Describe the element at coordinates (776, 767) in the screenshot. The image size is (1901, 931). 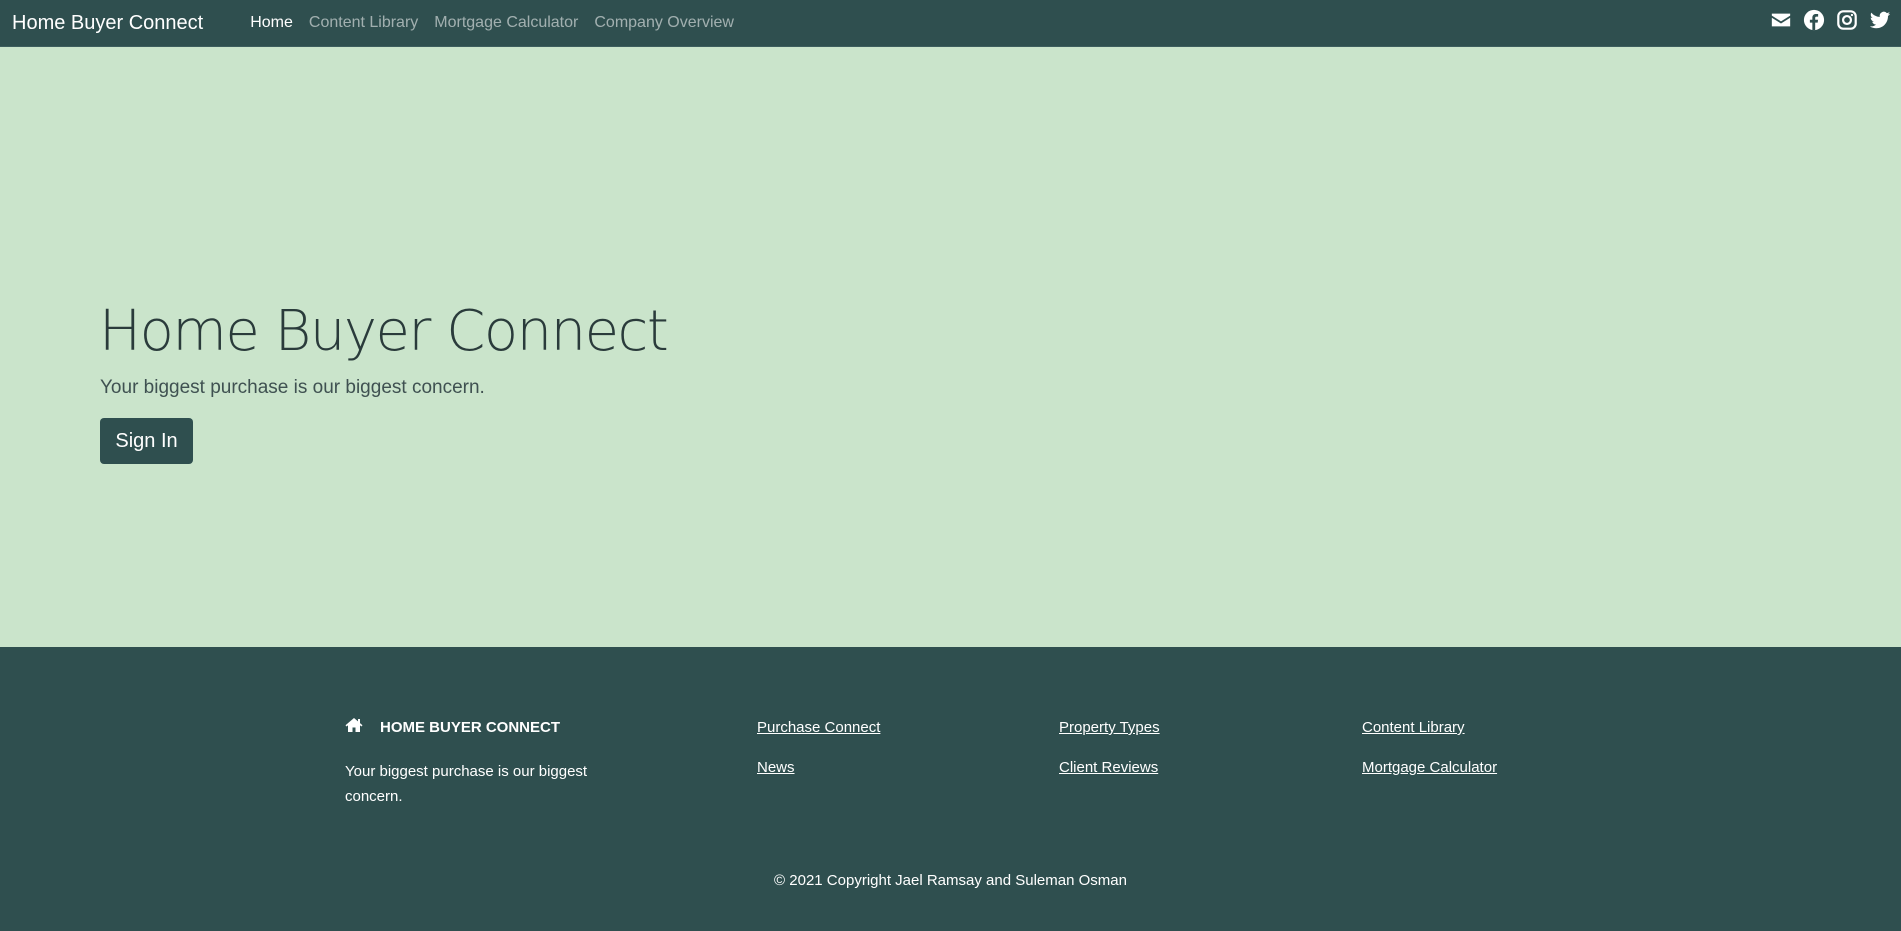
I see `footer-link-news: News` at that location.